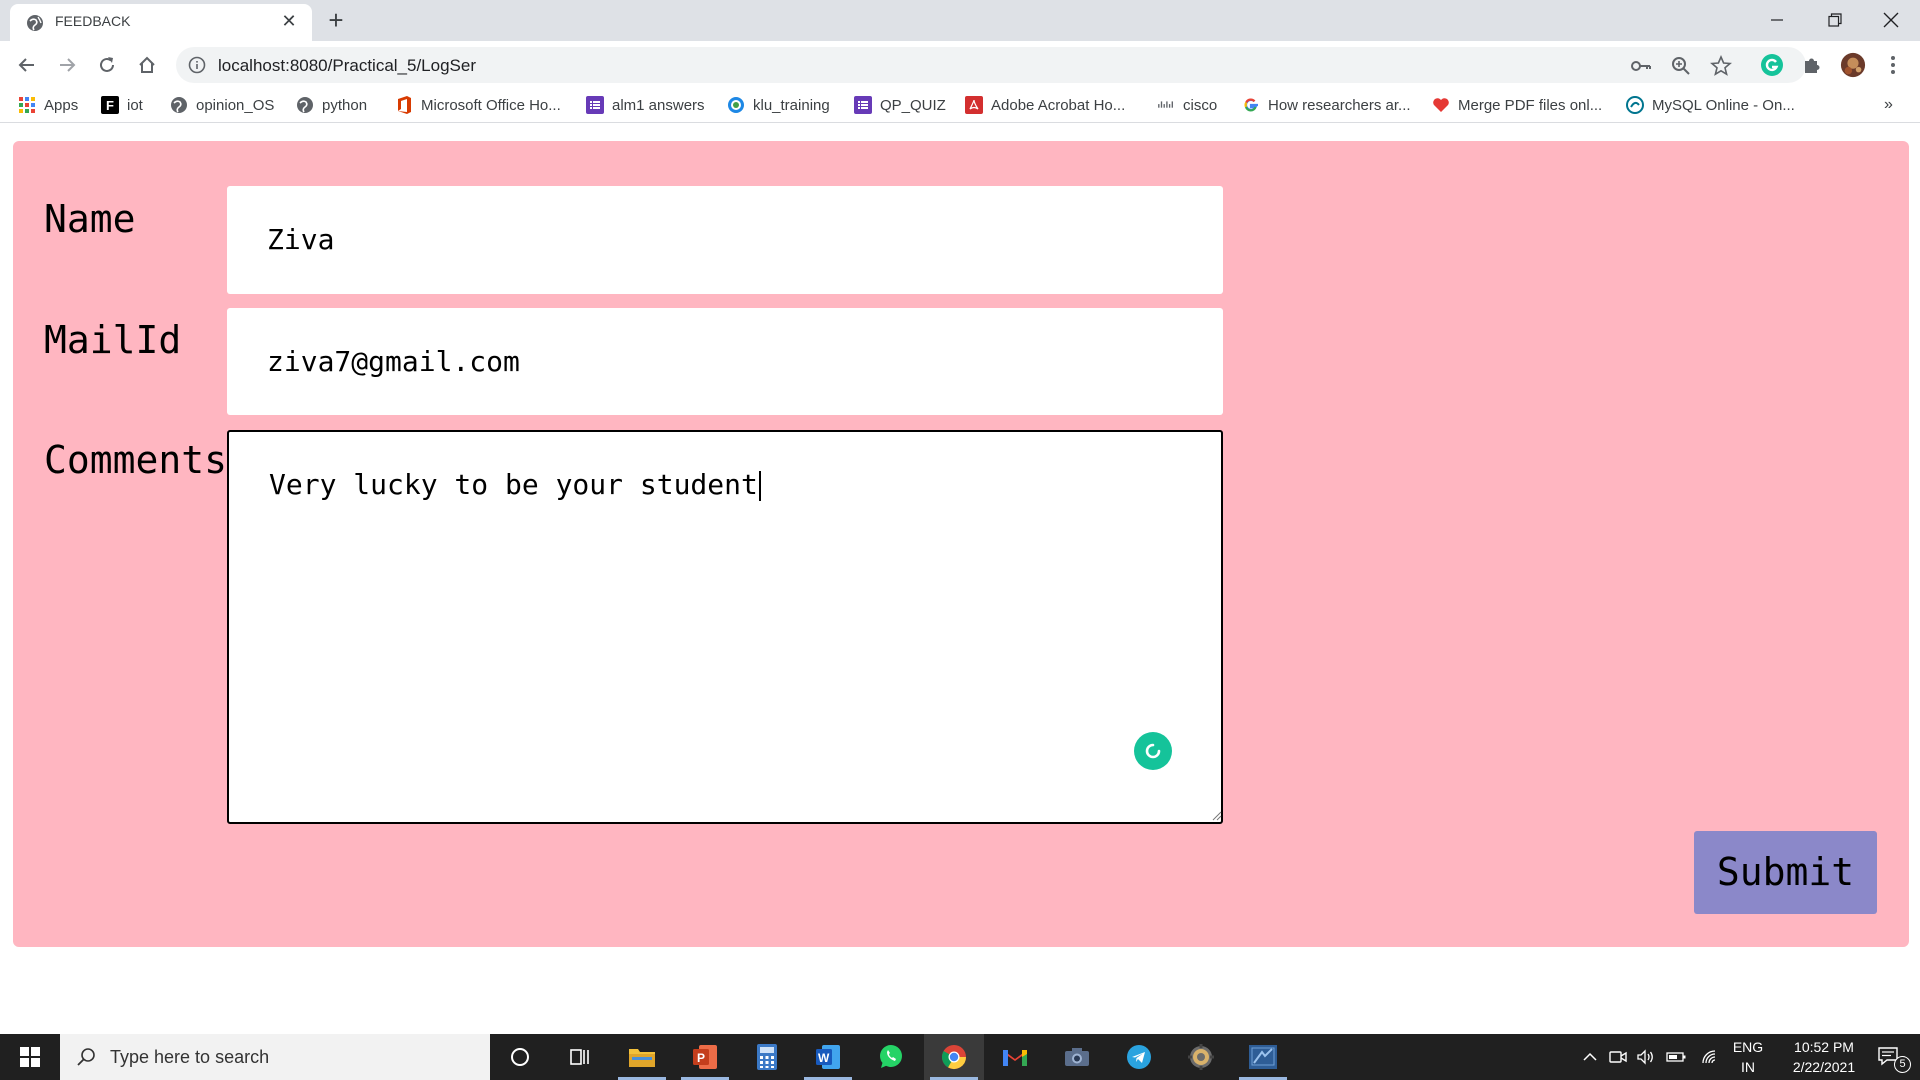 This screenshot has height=1080, width=1920. What do you see at coordinates (107, 65) in the screenshot?
I see `reload-icon` at bounding box center [107, 65].